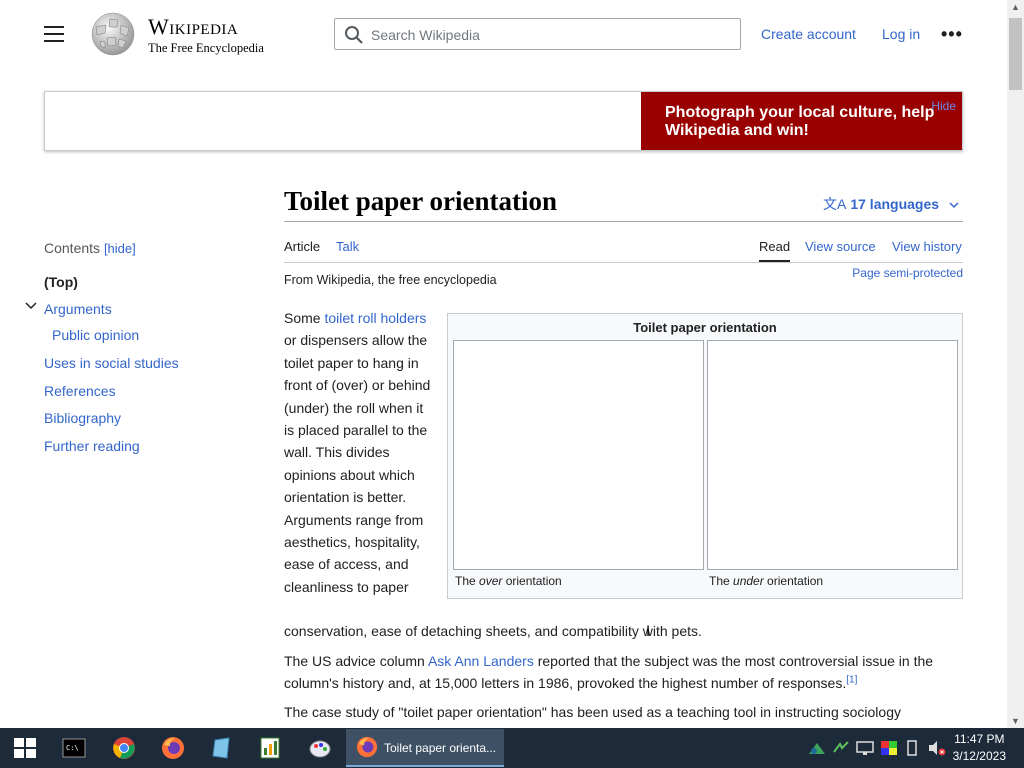 This screenshot has width=1024, height=768. What do you see at coordinates (193, 26) in the screenshot?
I see `wordmark-title: Wikipedia` at bounding box center [193, 26].